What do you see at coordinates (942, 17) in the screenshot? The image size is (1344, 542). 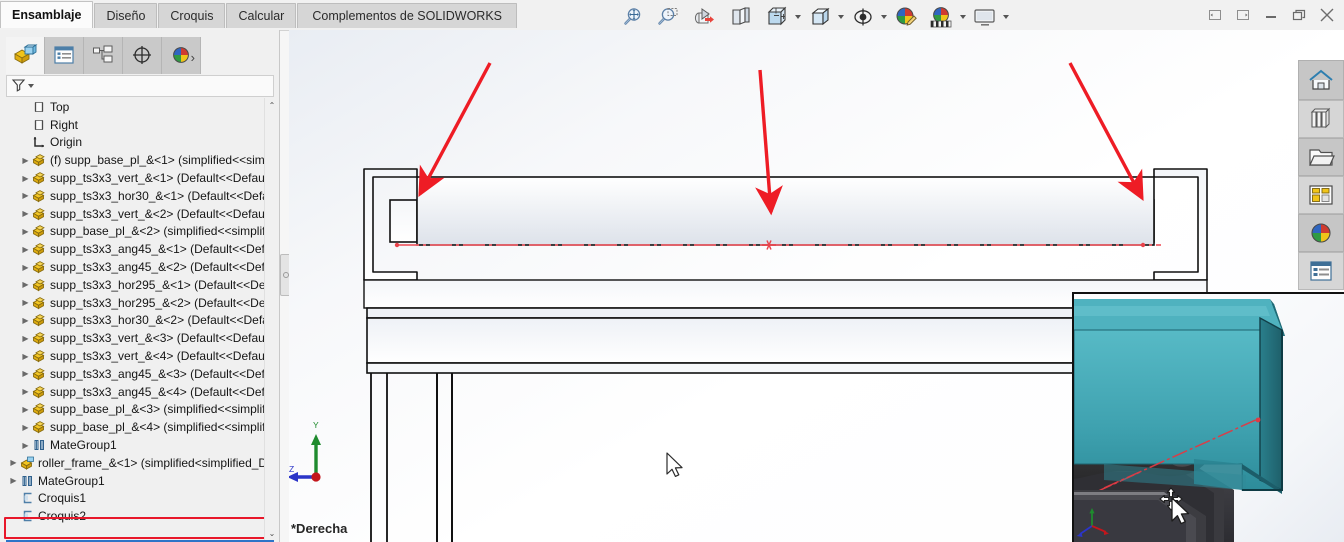 I see `apply-scene-icon` at bounding box center [942, 17].